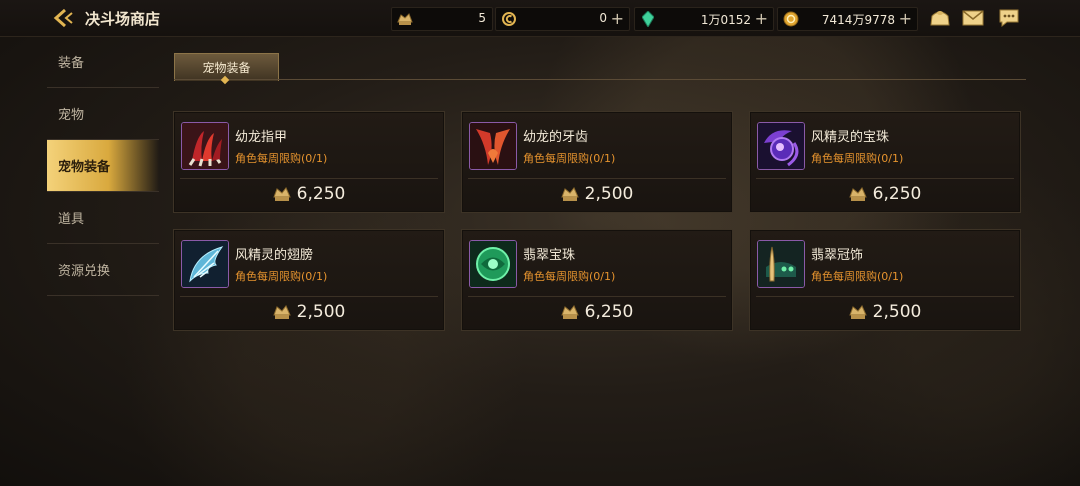 The image size is (1080, 486). I want to click on c-currency-icon, so click(509, 19).